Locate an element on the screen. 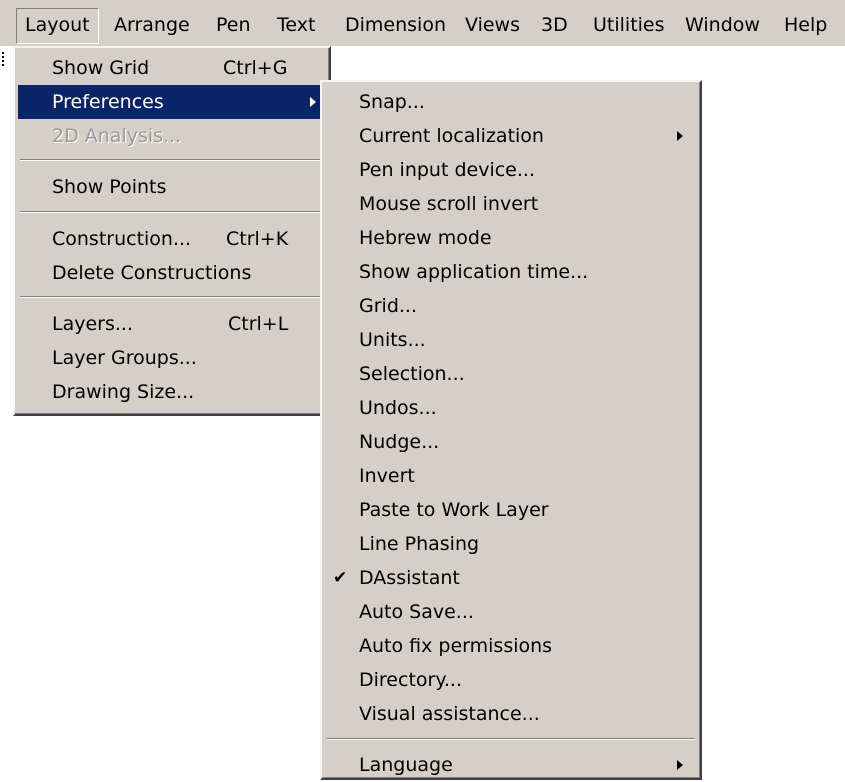  menu-item-delete-constructions: Delete Constructions is located at coordinates (172, 273).